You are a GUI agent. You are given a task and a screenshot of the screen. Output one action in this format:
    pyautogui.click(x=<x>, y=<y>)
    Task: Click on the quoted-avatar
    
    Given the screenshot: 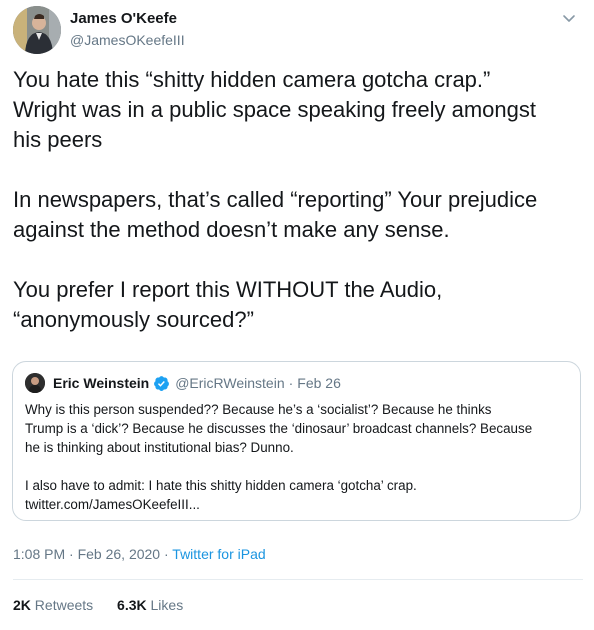 What is the action you would take?
    pyautogui.click(x=35, y=383)
    